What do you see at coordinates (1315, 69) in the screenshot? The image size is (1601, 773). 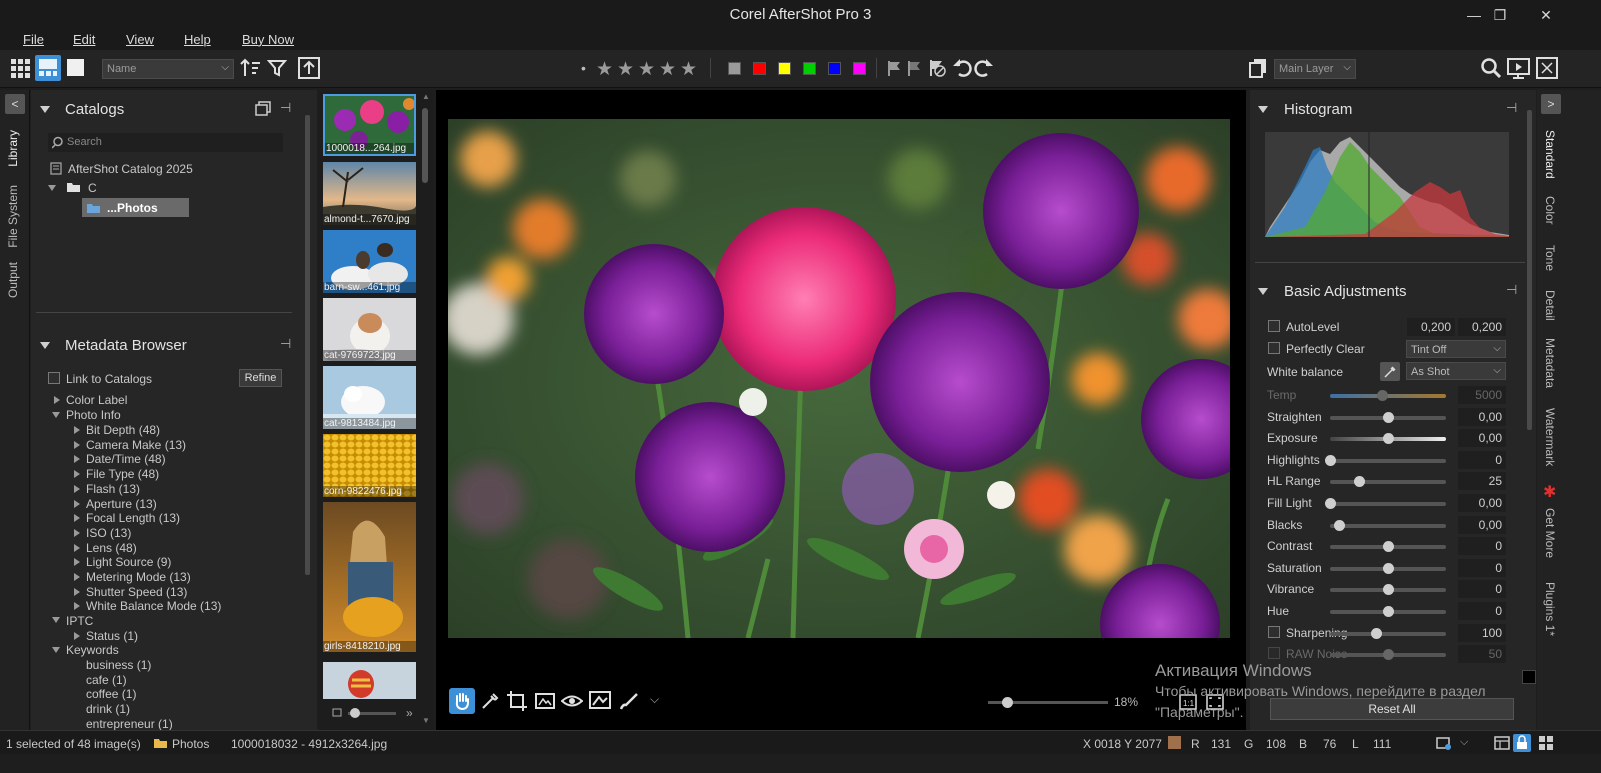 I see `layer-select: Main Layer ⌵` at bounding box center [1315, 69].